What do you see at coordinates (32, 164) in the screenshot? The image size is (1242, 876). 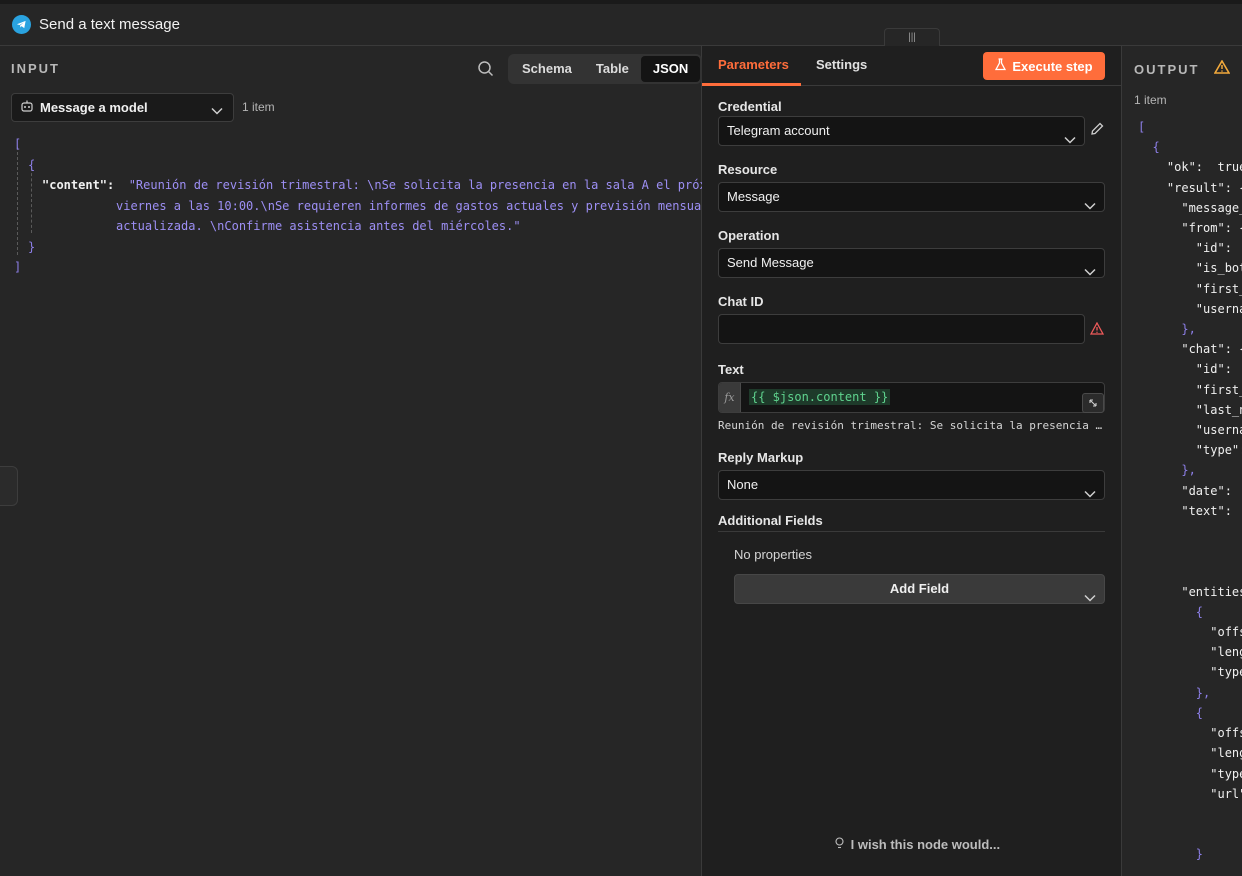 I see `json-bracket: {` at bounding box center [32, 164].